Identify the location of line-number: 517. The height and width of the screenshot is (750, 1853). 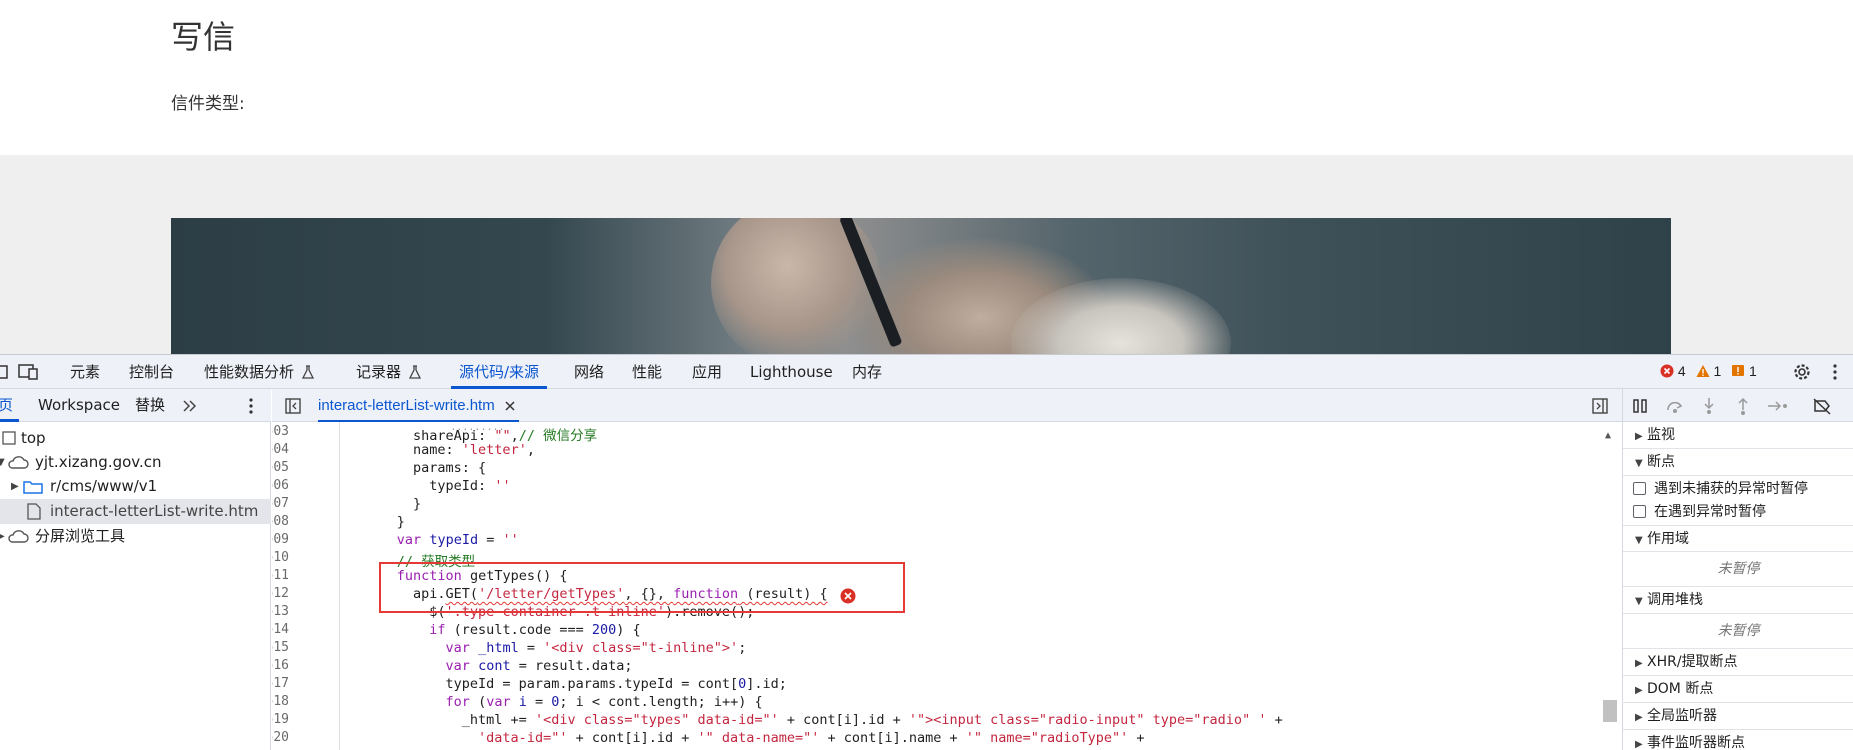
(280, 683).